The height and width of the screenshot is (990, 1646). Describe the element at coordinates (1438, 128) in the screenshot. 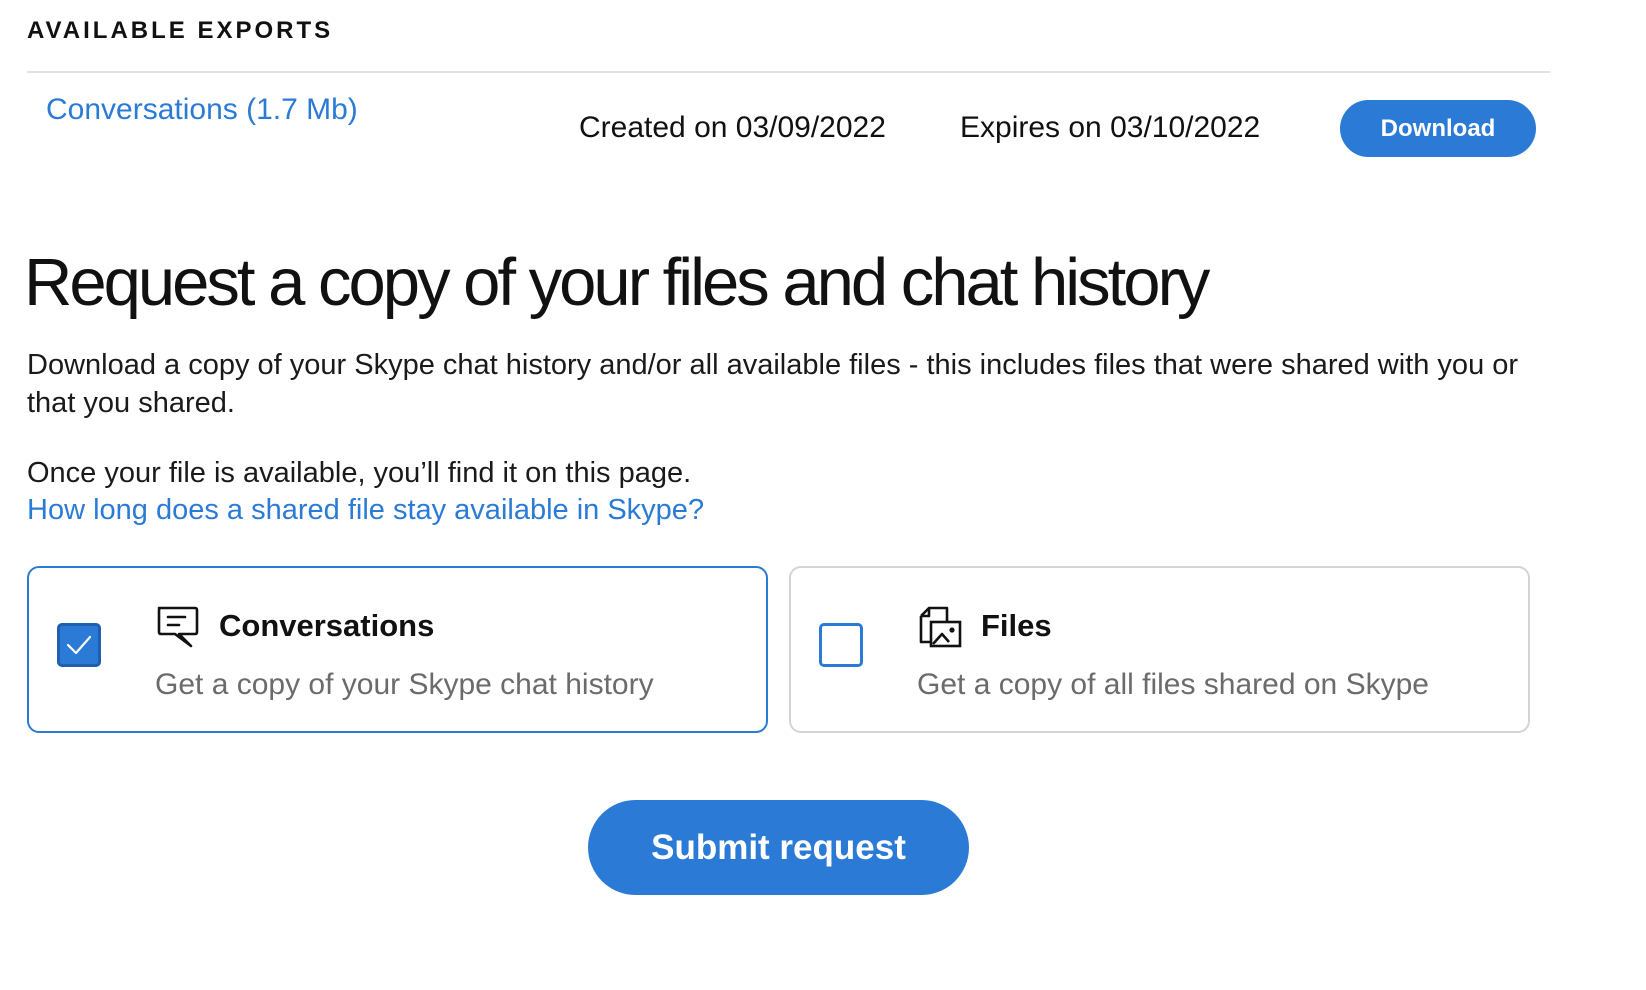

I see `download-button: Download` at that location.